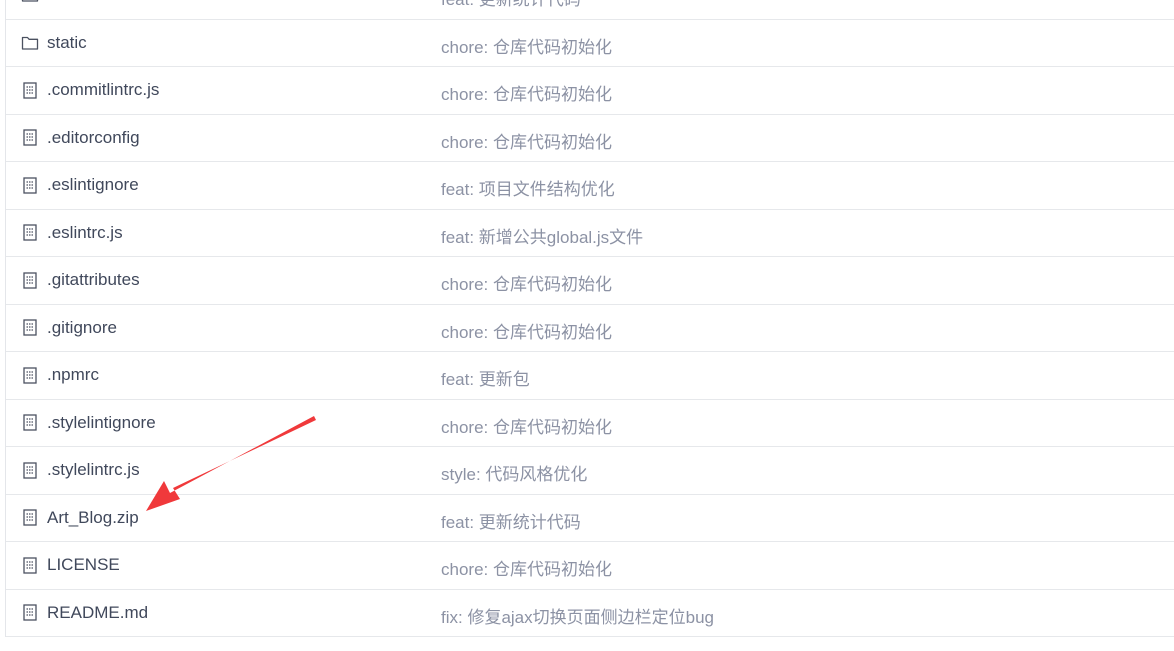 The image size is (1174, 651). I want to click on file-row-readme: README.md fix: 修复ajax切换页面侧边栏定位bug, so click(590, 613).